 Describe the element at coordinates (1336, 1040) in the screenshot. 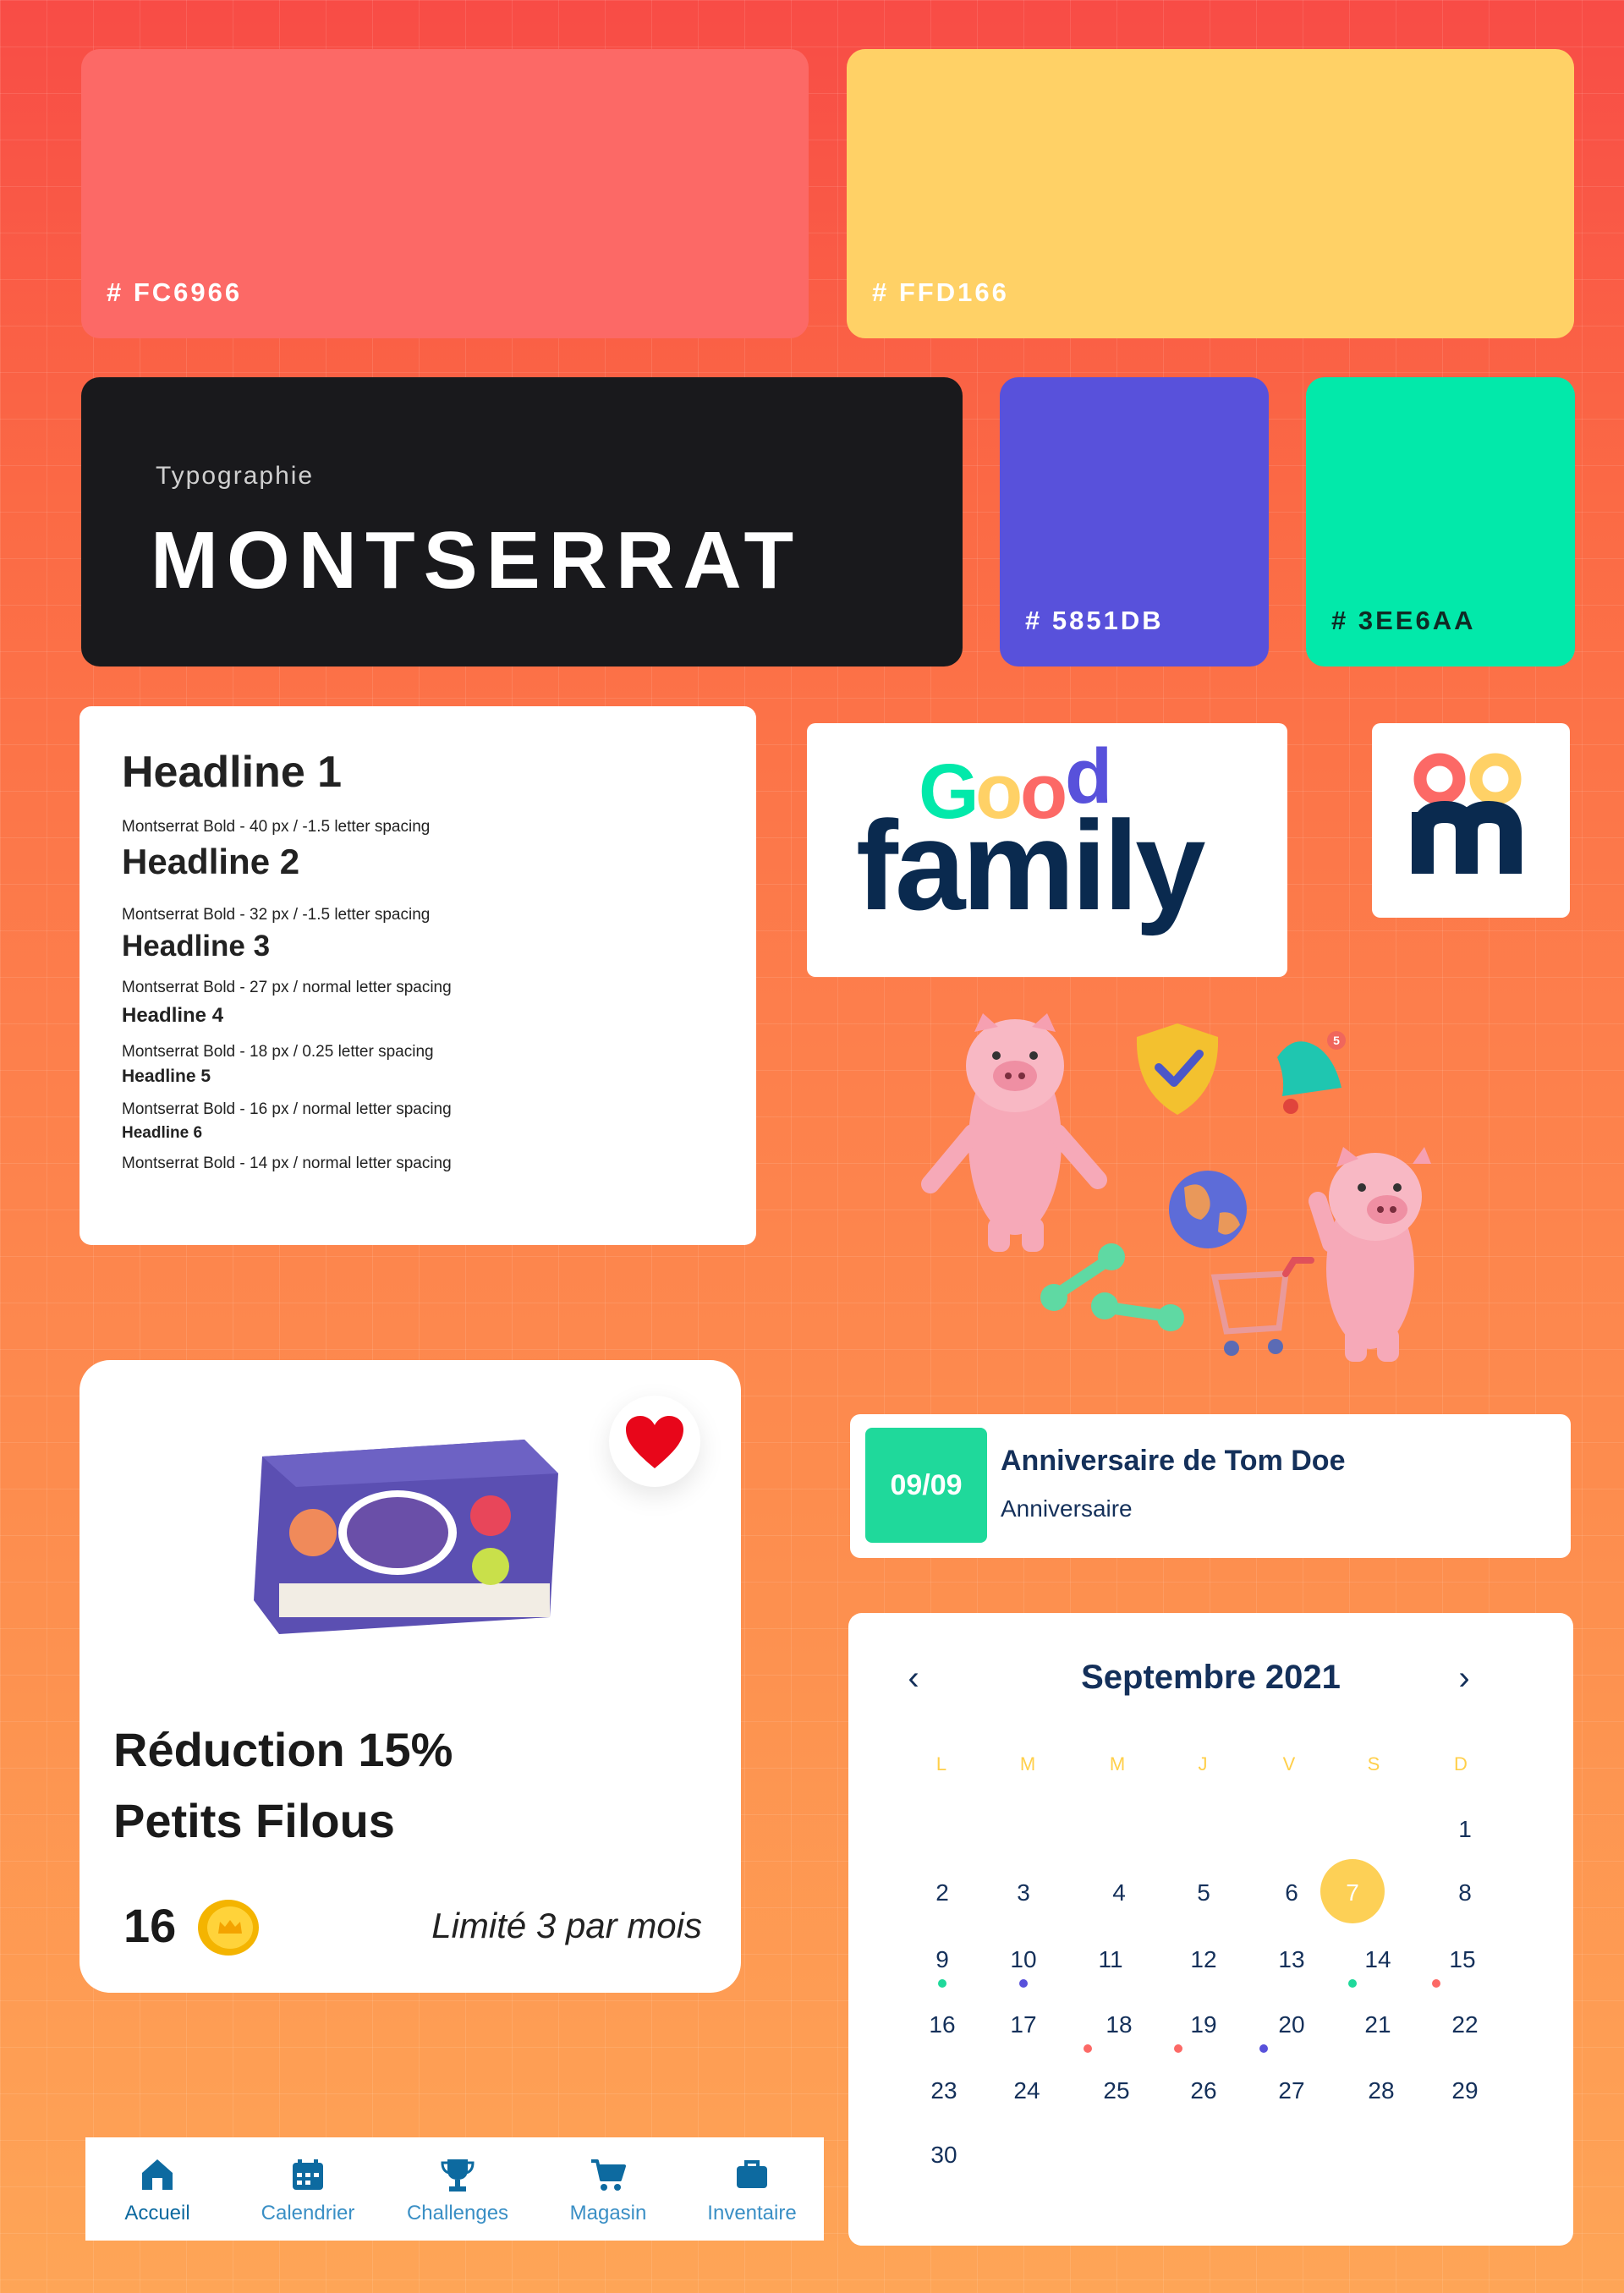

I see `svg-text: 5` at that location.